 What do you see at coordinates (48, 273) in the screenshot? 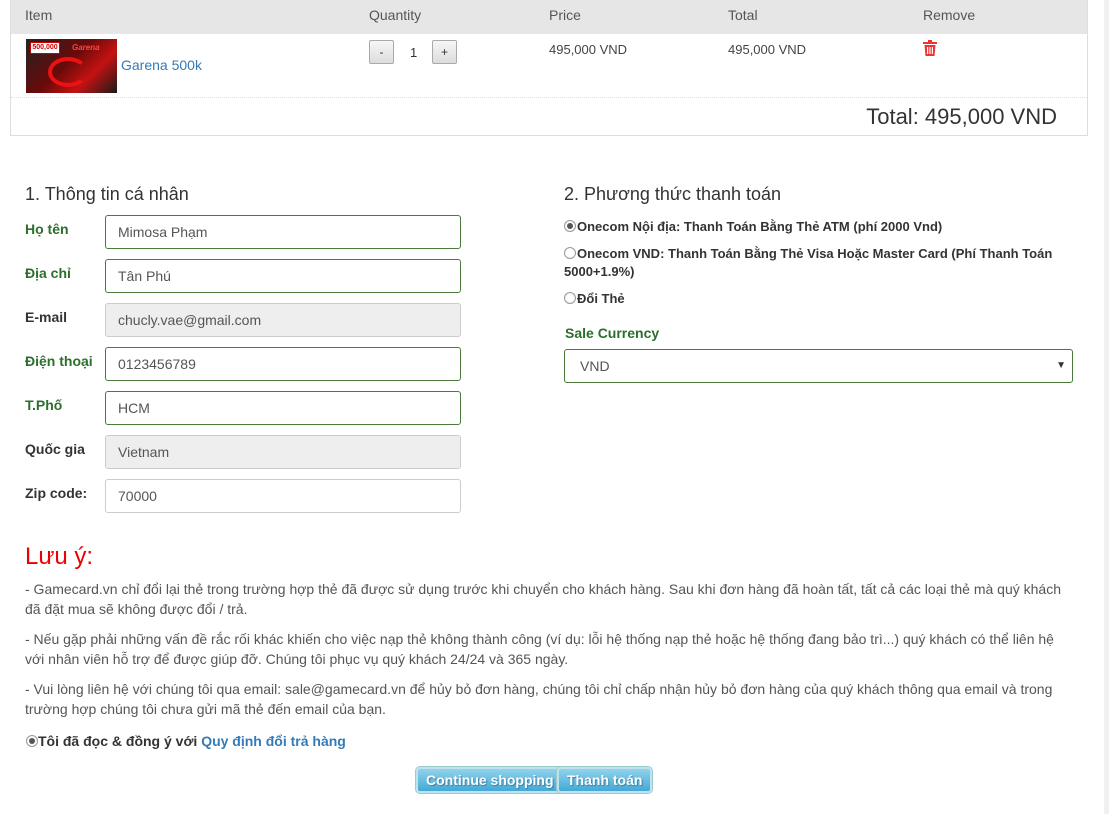
I see `address-label: Địa chỉ` at bounding box center [48, 273].